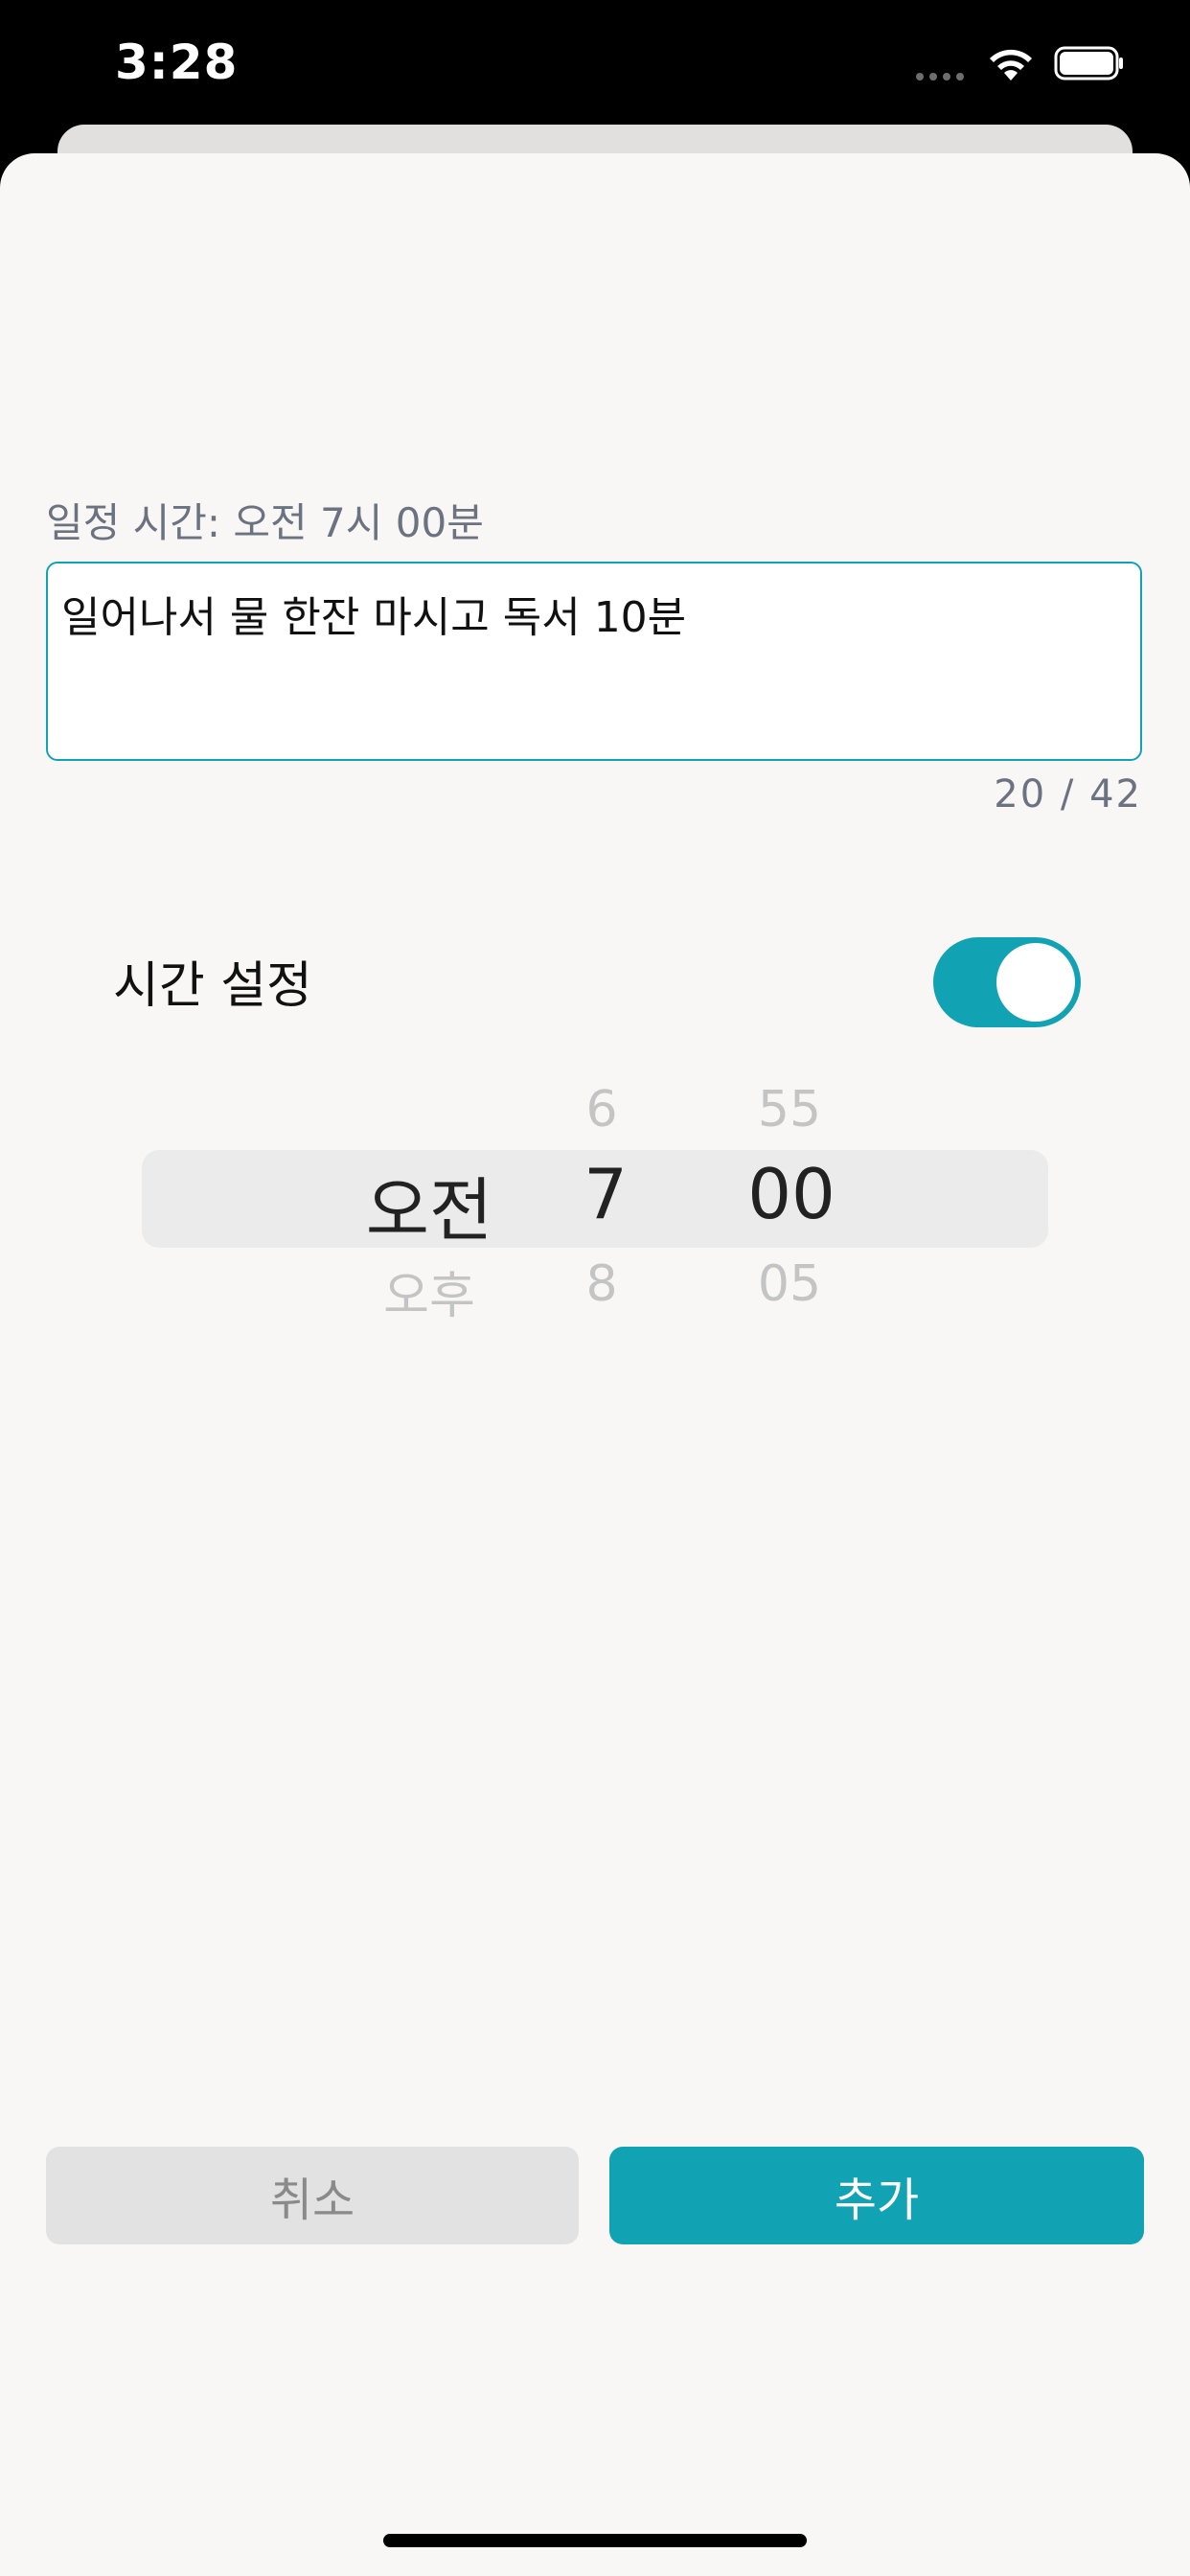  I want to click on picker-minute-prev: 55, so click(790, 1109).